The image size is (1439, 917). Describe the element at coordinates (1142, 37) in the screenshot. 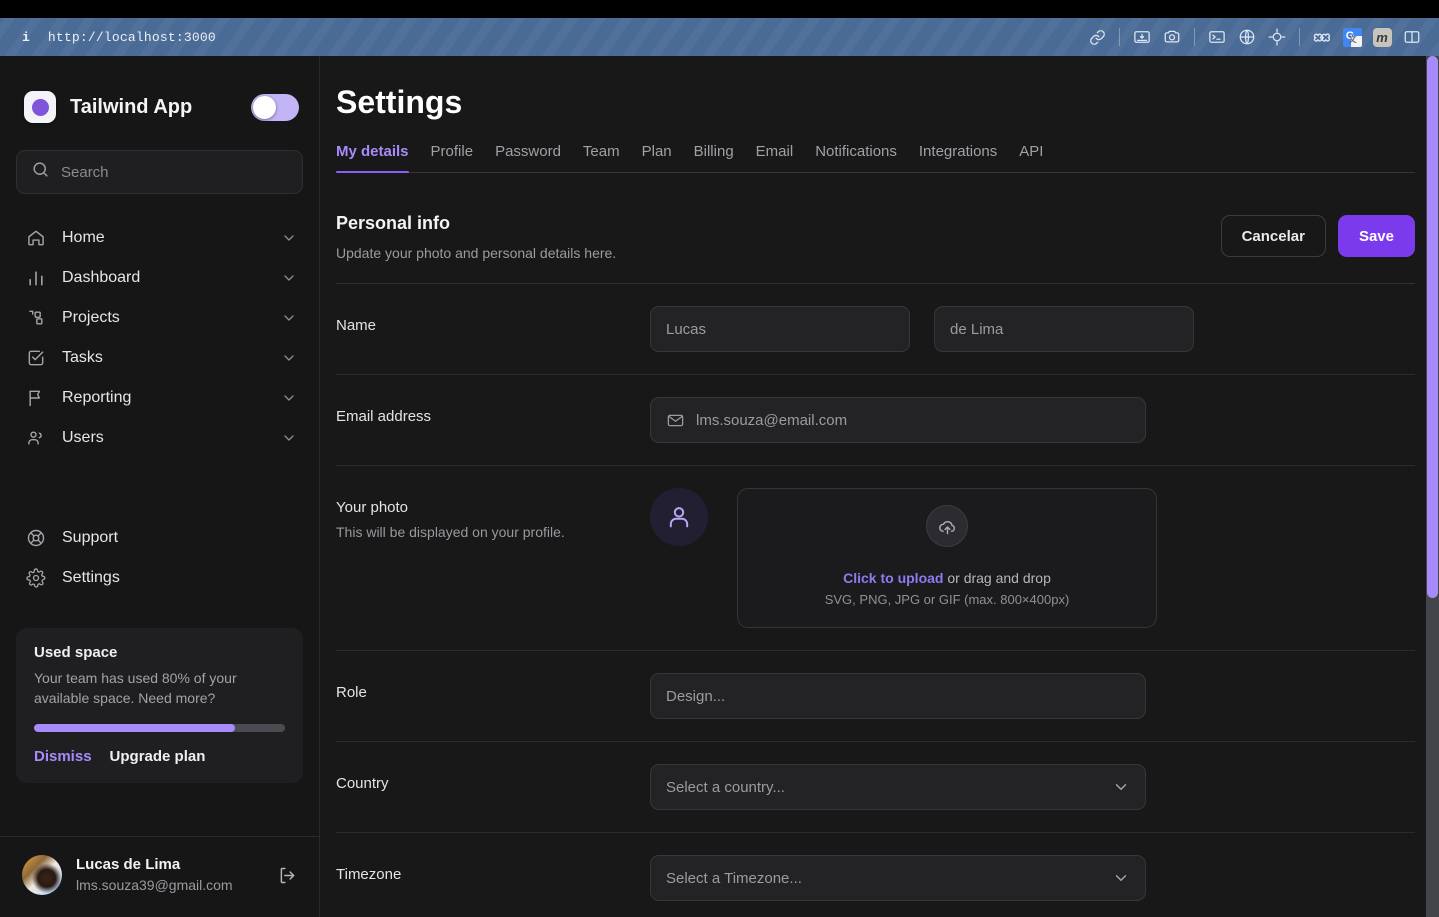

I see `video-save-icon` at that location.